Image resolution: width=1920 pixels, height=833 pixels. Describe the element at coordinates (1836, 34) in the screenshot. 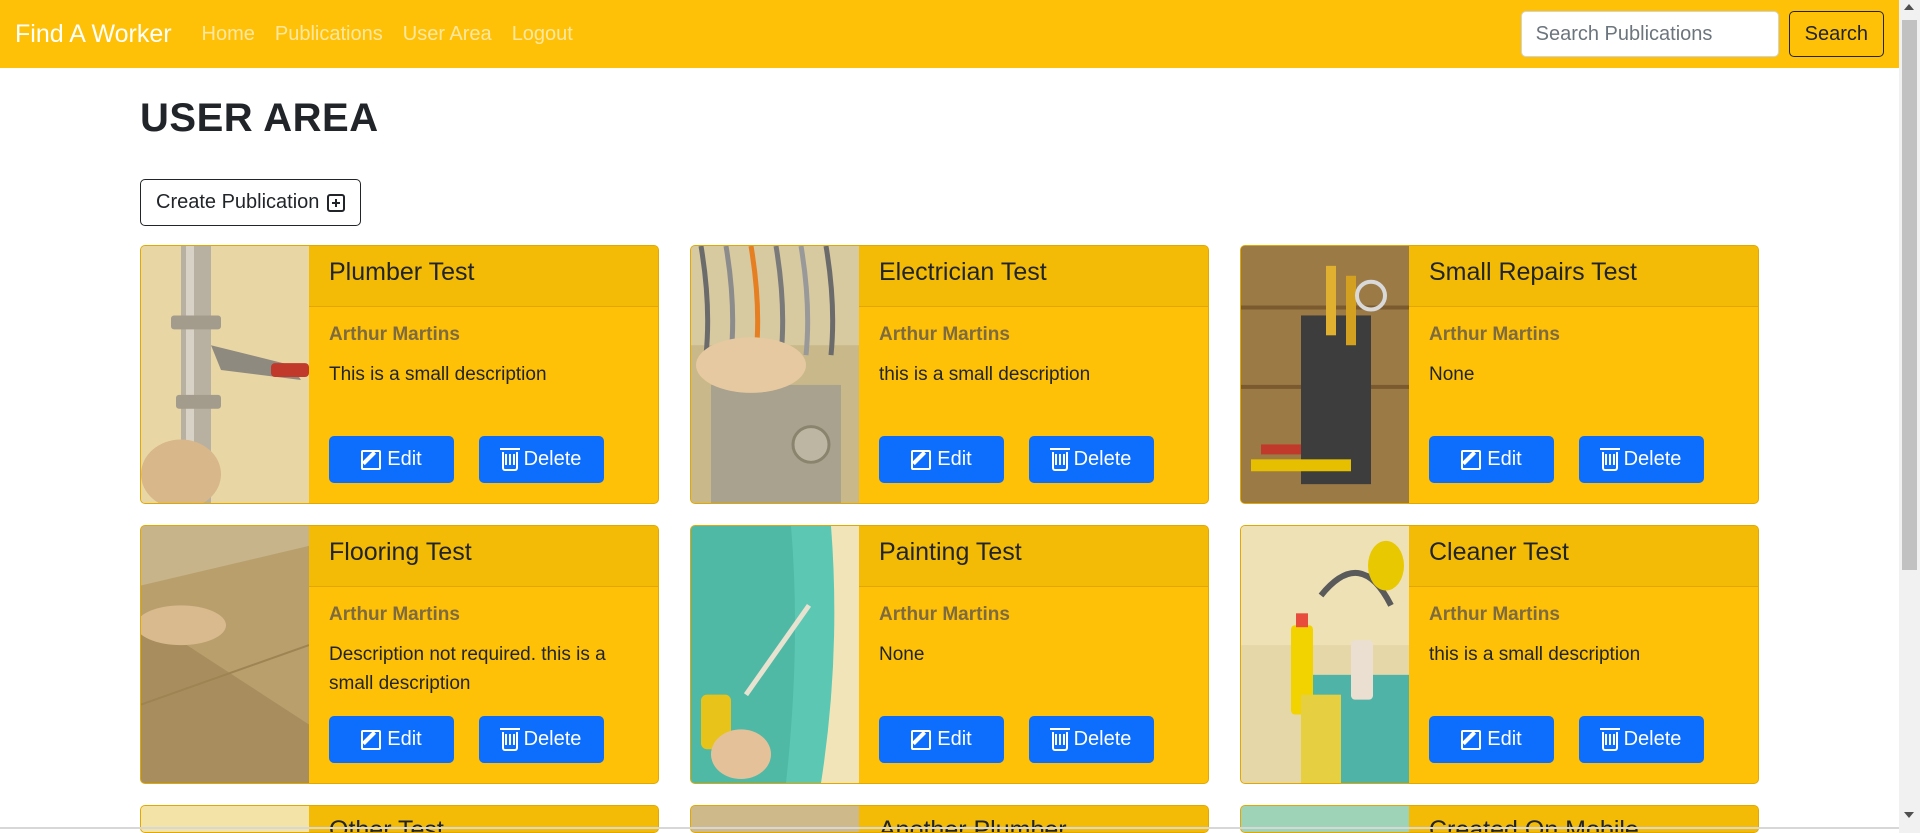

I see `search-button: Search` at that location.